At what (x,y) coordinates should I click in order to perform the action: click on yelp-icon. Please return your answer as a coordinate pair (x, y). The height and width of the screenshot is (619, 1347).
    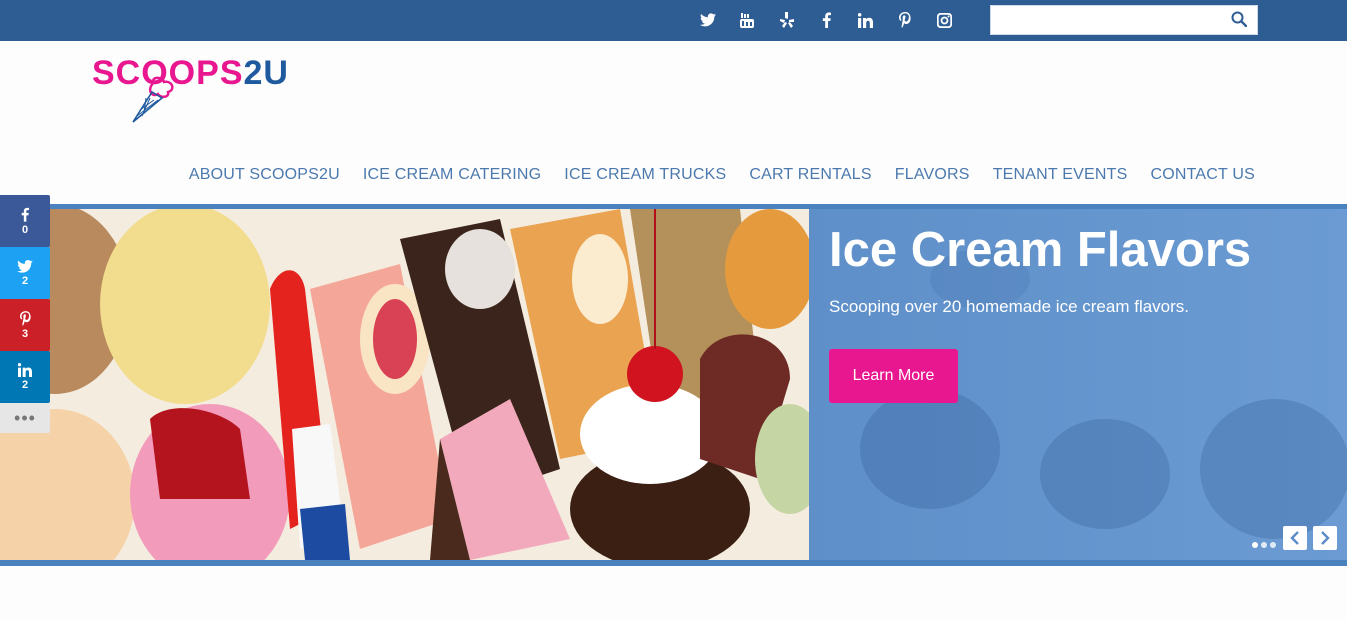
    Looking at the image, I should click on (787, 20).